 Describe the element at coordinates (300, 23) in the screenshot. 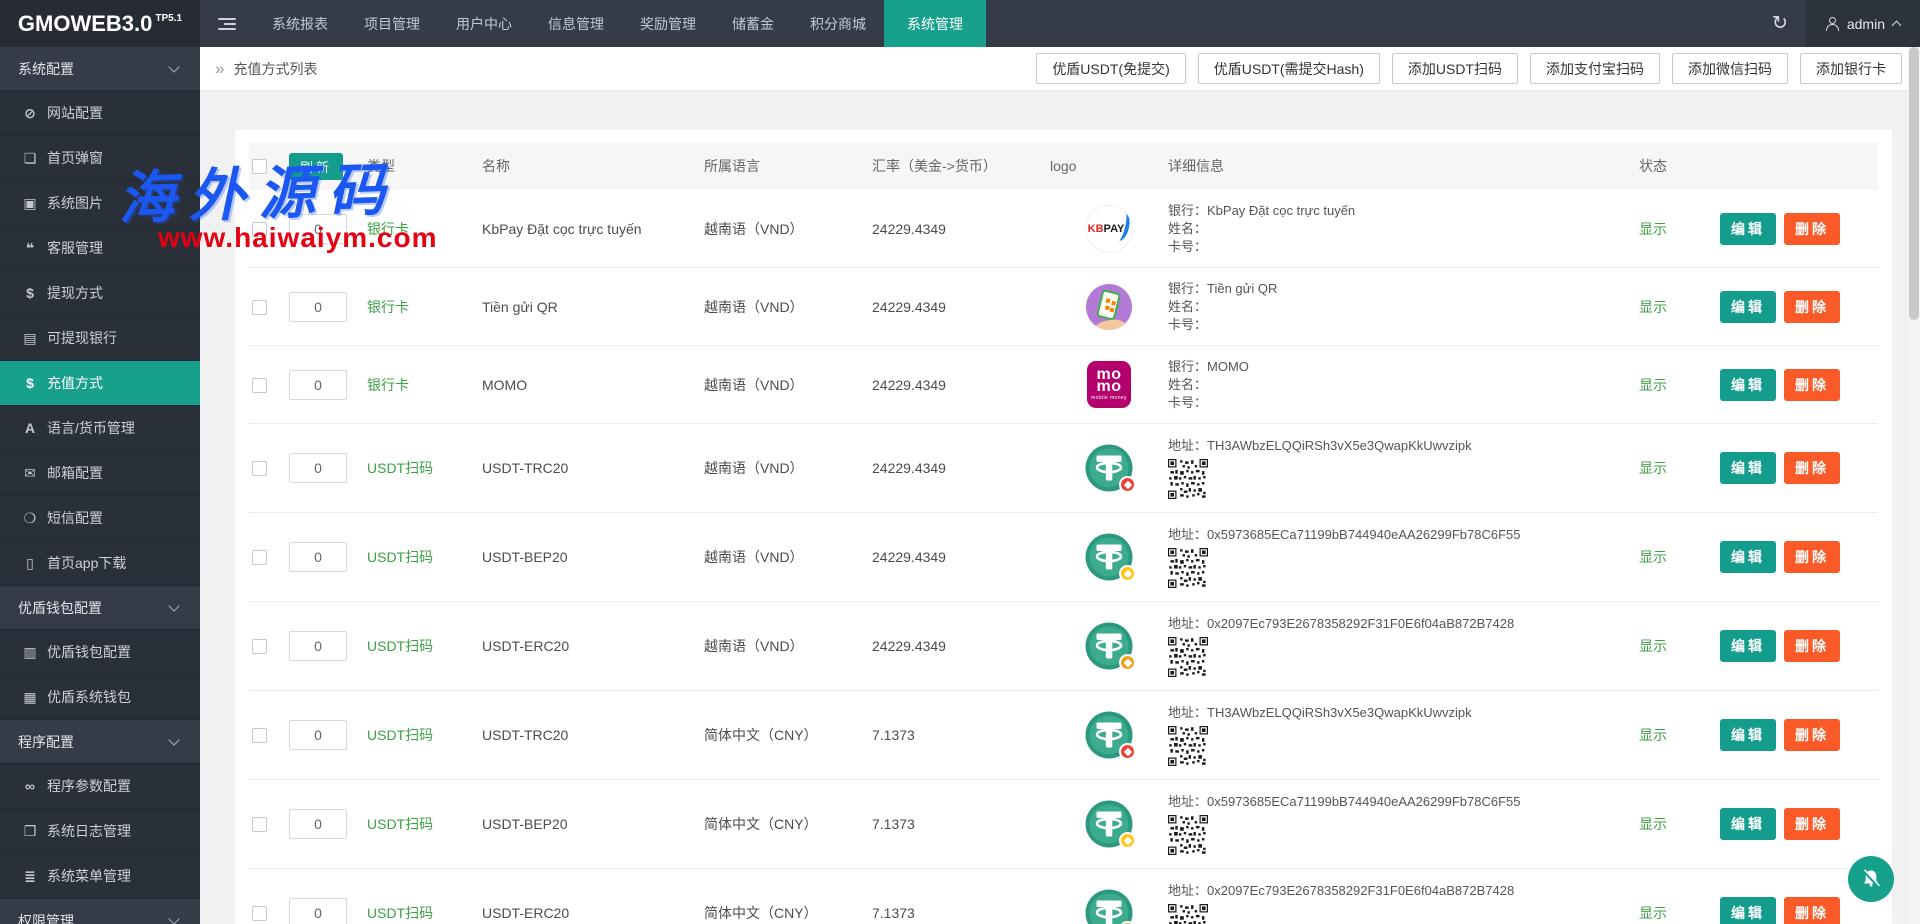

I see `topnav-item-1: 系统报表` at that location.